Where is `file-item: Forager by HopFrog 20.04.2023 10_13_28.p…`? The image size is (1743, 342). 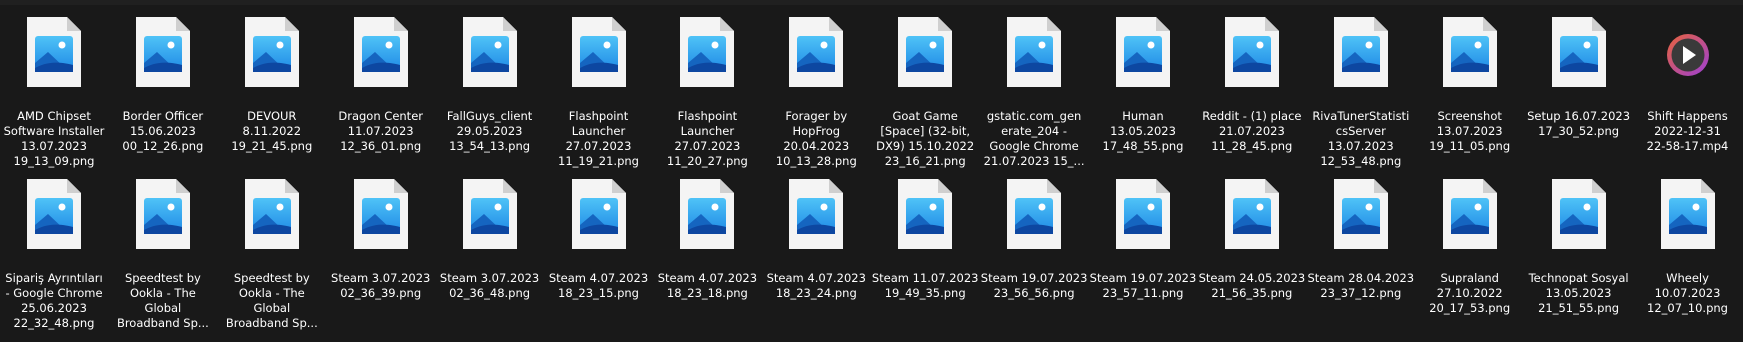
file-item: Forager by HopFrog 20.04.2023 10_13_28.p… is located at coordinates (816, 95).